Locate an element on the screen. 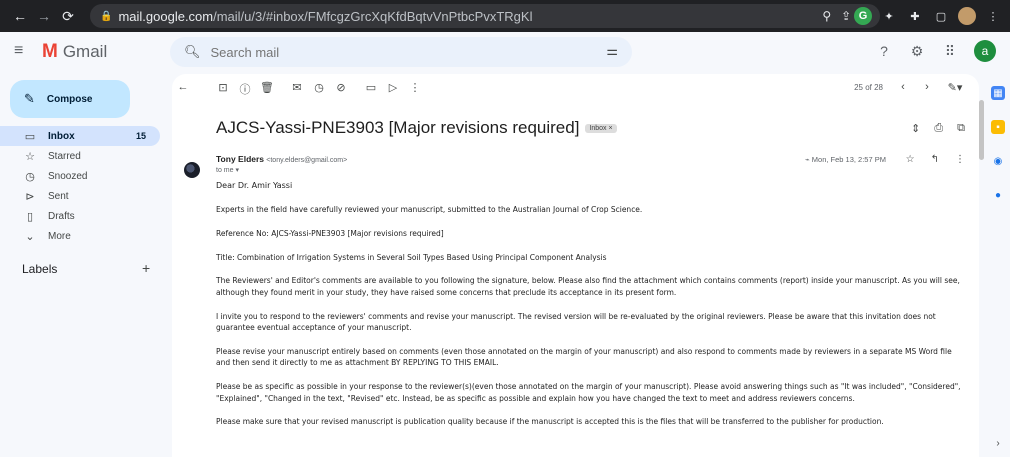 Image resolution: width=1010 pixels, height=457 pixels. star-message-icon: ☆ is located at coordinates (910, 159).